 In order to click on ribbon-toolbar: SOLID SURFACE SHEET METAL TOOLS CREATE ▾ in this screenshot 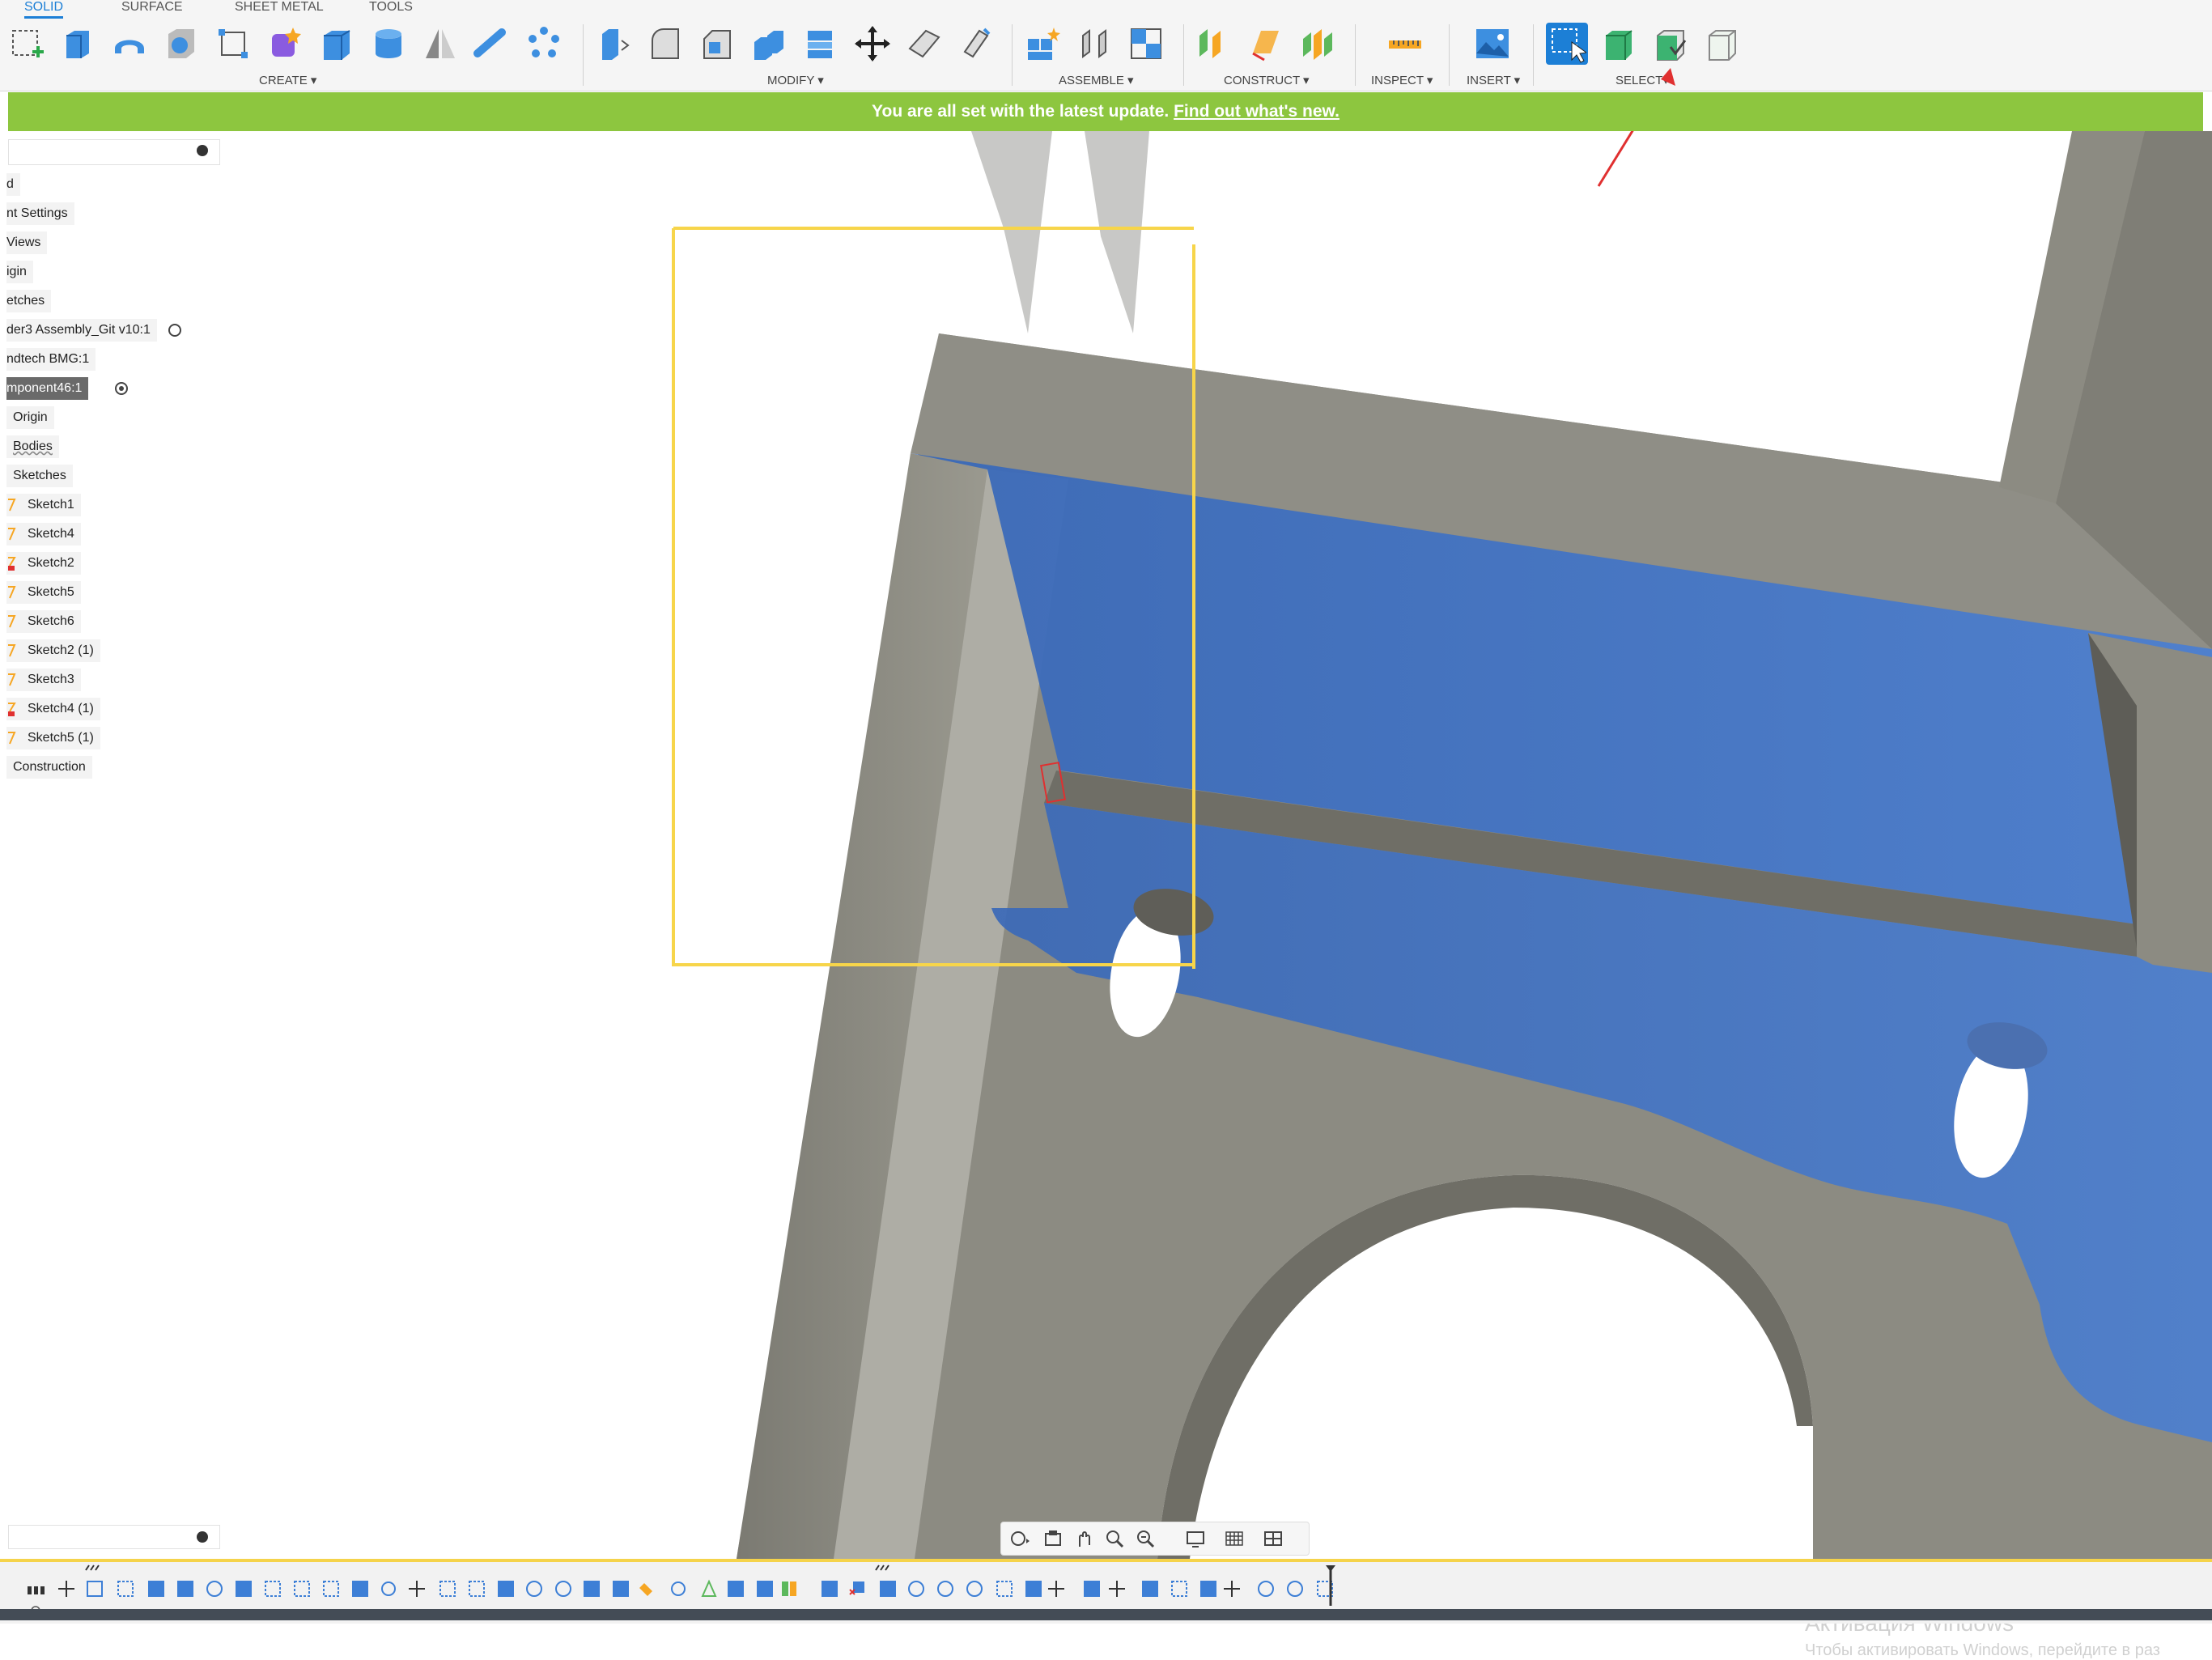, I will do `click(1106, 45)`.